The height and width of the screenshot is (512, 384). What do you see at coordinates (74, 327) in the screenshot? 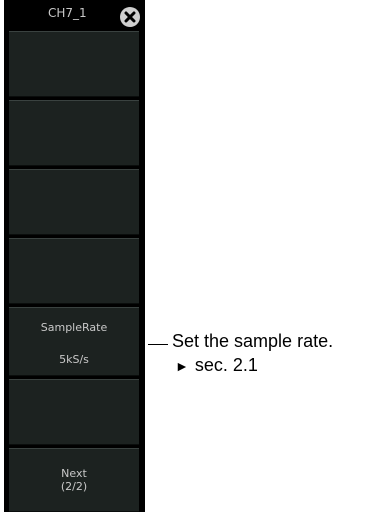
I see `sample-rate-label: SampleRate` at bounding box center [74, 327].